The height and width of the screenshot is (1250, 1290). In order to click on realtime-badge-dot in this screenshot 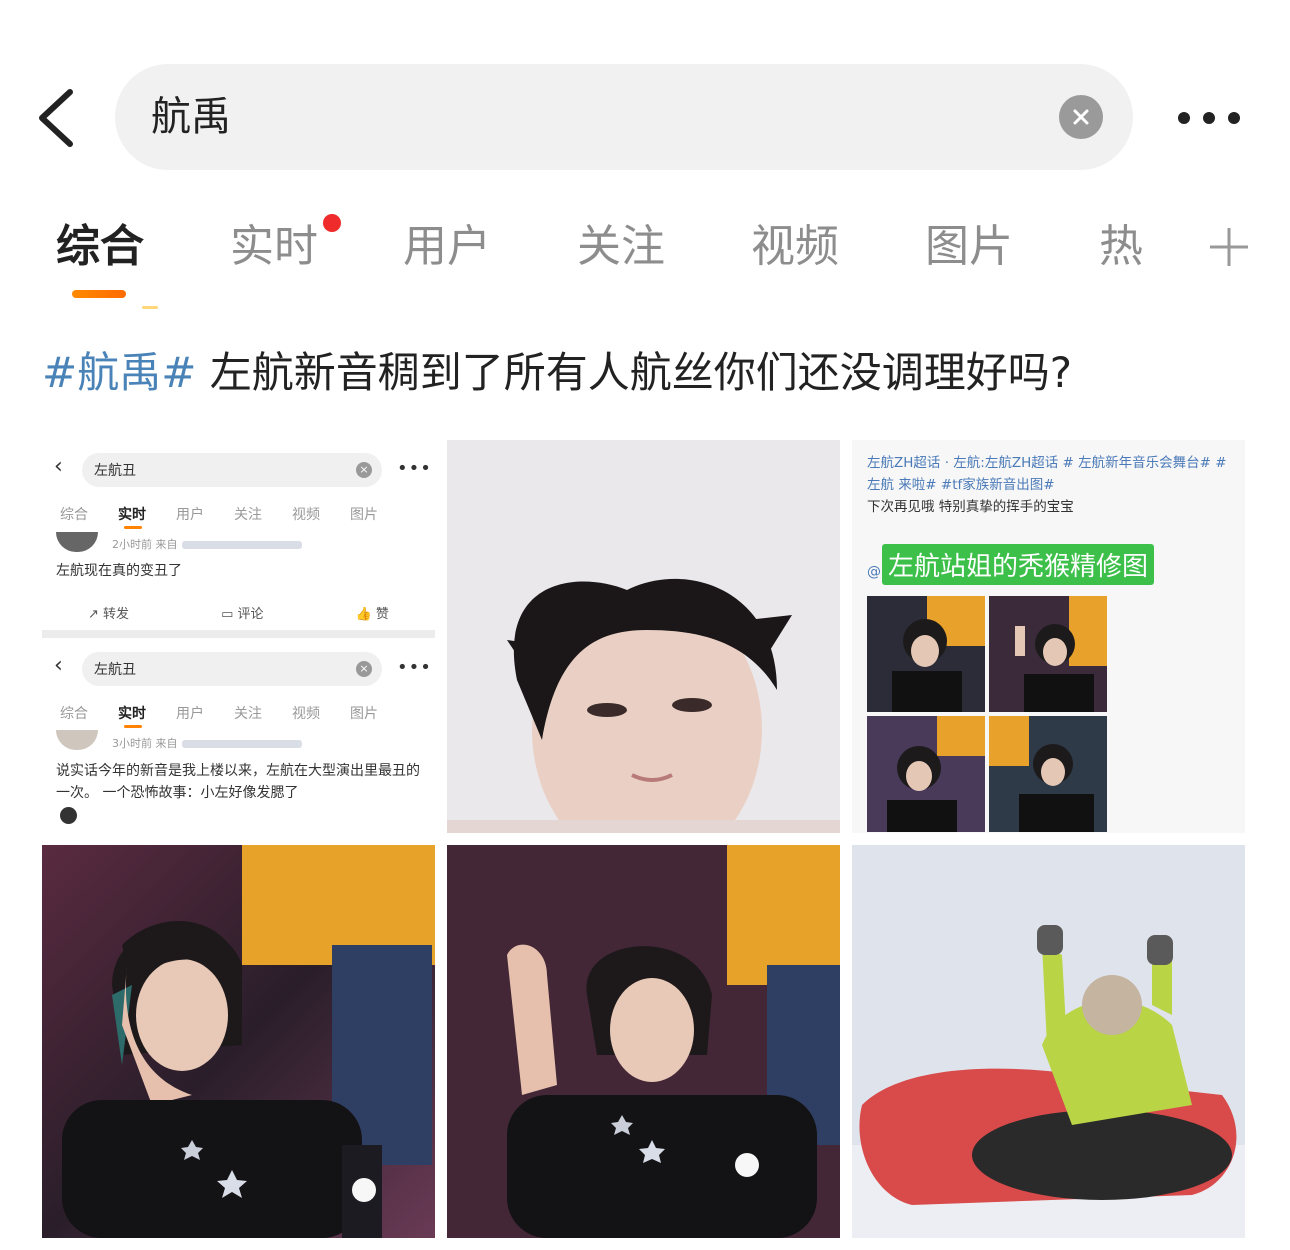, I will do `click(332, 223)`.